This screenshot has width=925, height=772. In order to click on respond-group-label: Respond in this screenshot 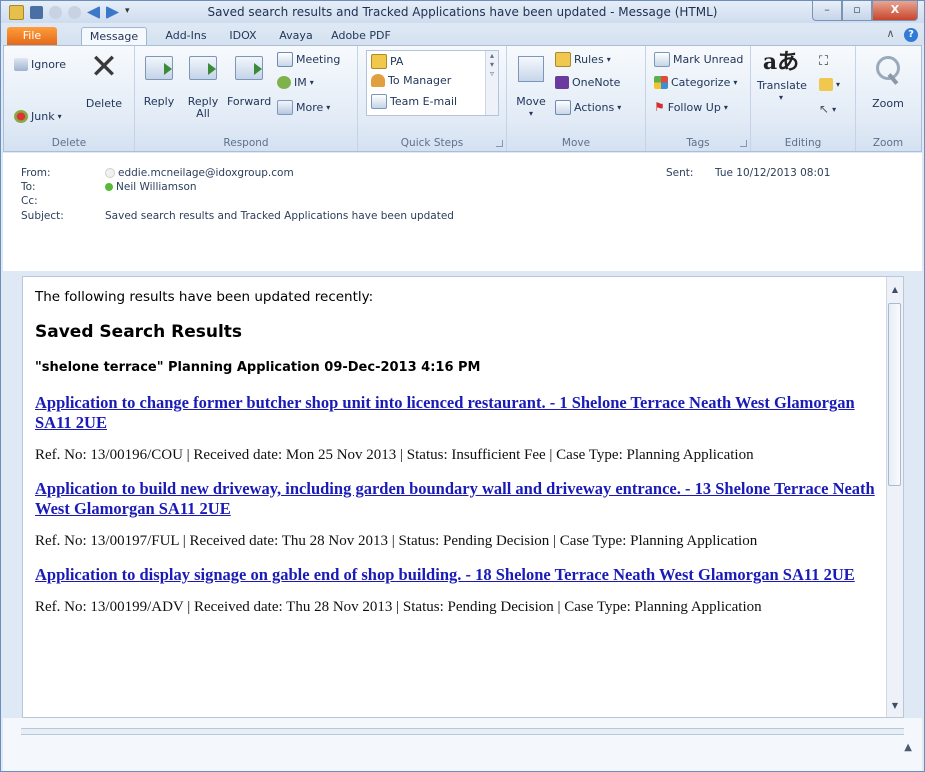, I will do `click(246, 143)`.